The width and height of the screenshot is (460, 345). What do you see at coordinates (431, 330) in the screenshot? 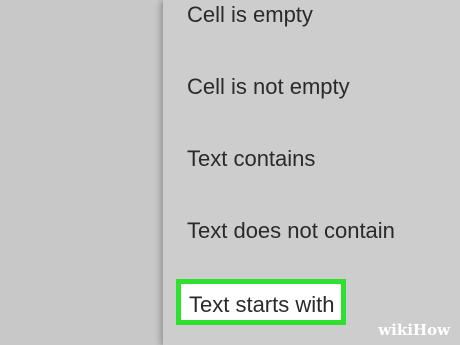
I see `watermark-how: How` at bounding box center [431, 330].